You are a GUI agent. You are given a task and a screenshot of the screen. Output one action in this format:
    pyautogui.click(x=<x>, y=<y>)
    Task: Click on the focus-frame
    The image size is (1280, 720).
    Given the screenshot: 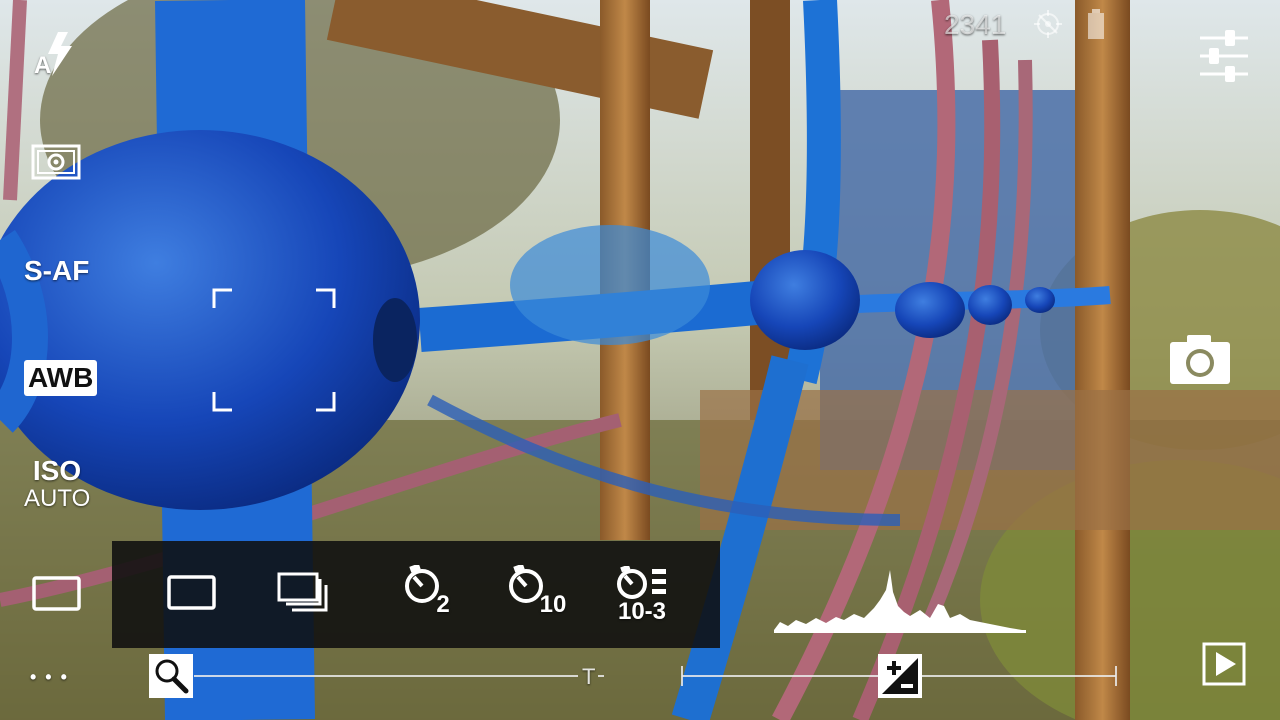 What is the action you would take?
    pyautogui.click(x=274, y=350)
    